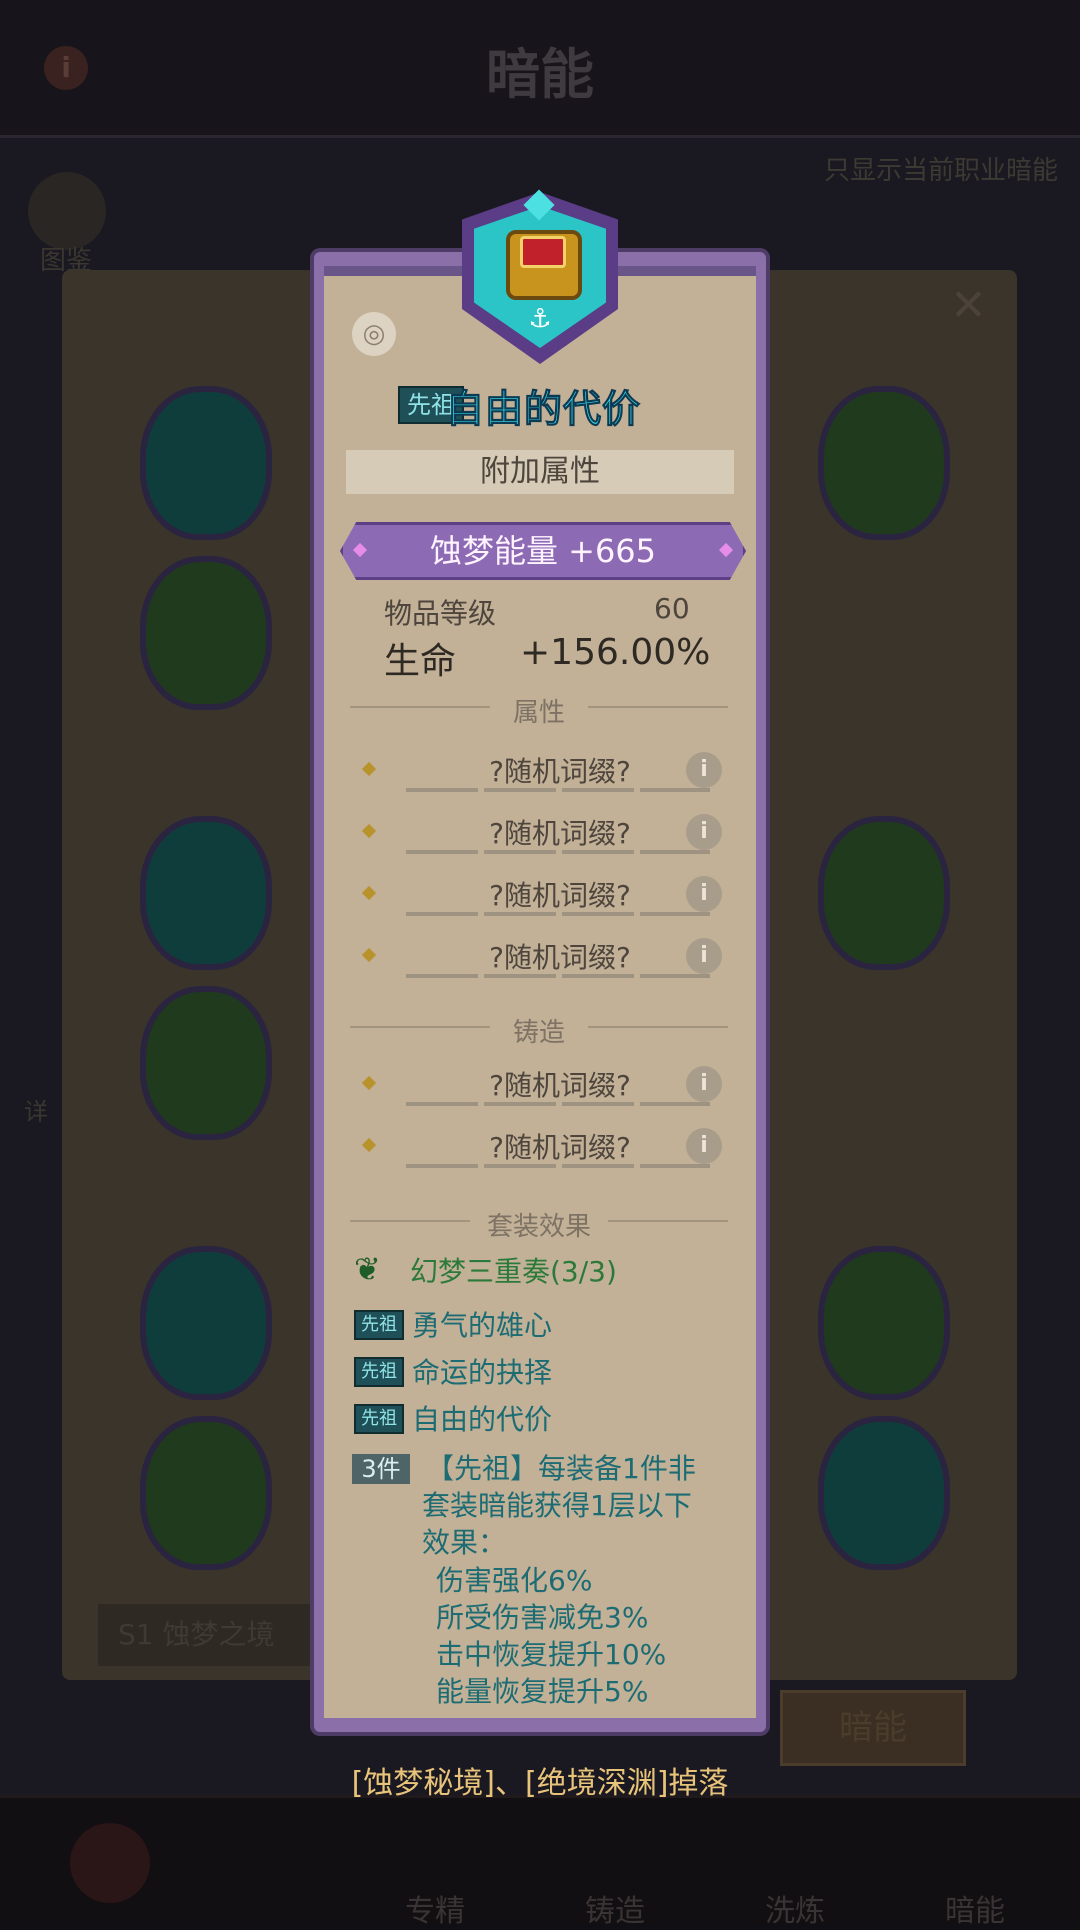  What do you see at coordinates (542, 1617) in the screenshot?
I see `set-bonus-line: 所受伤害减免3%` at bounding box center [542, 1617].